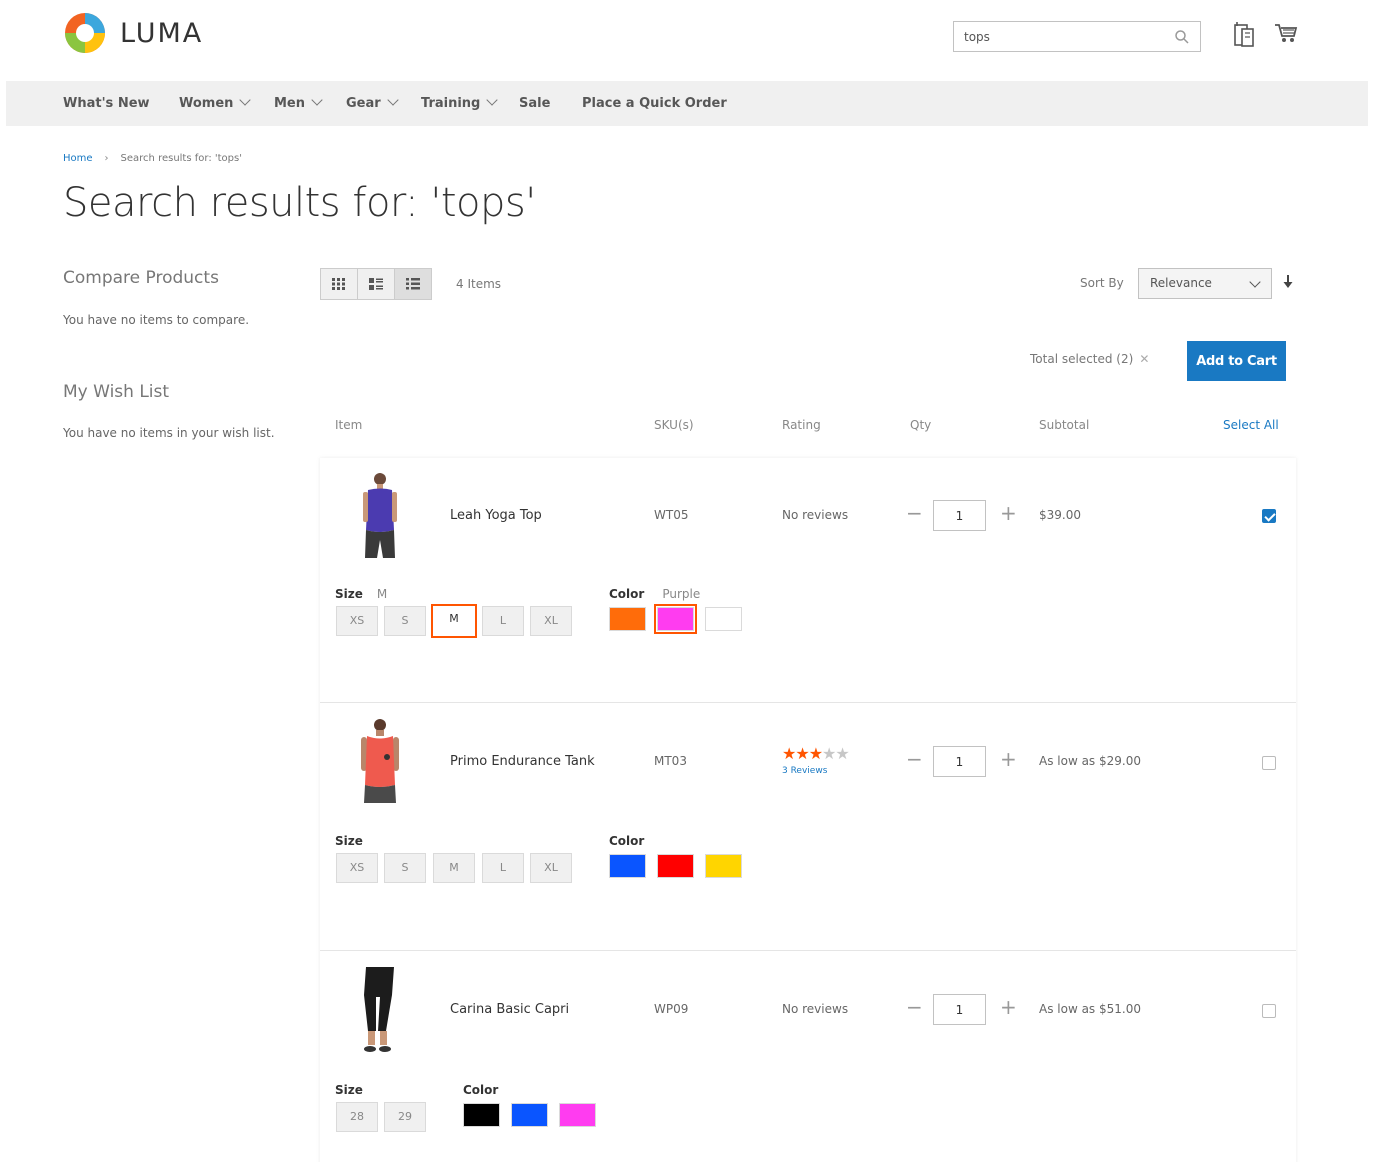  I want to click on search-box, so click(1077, 36).